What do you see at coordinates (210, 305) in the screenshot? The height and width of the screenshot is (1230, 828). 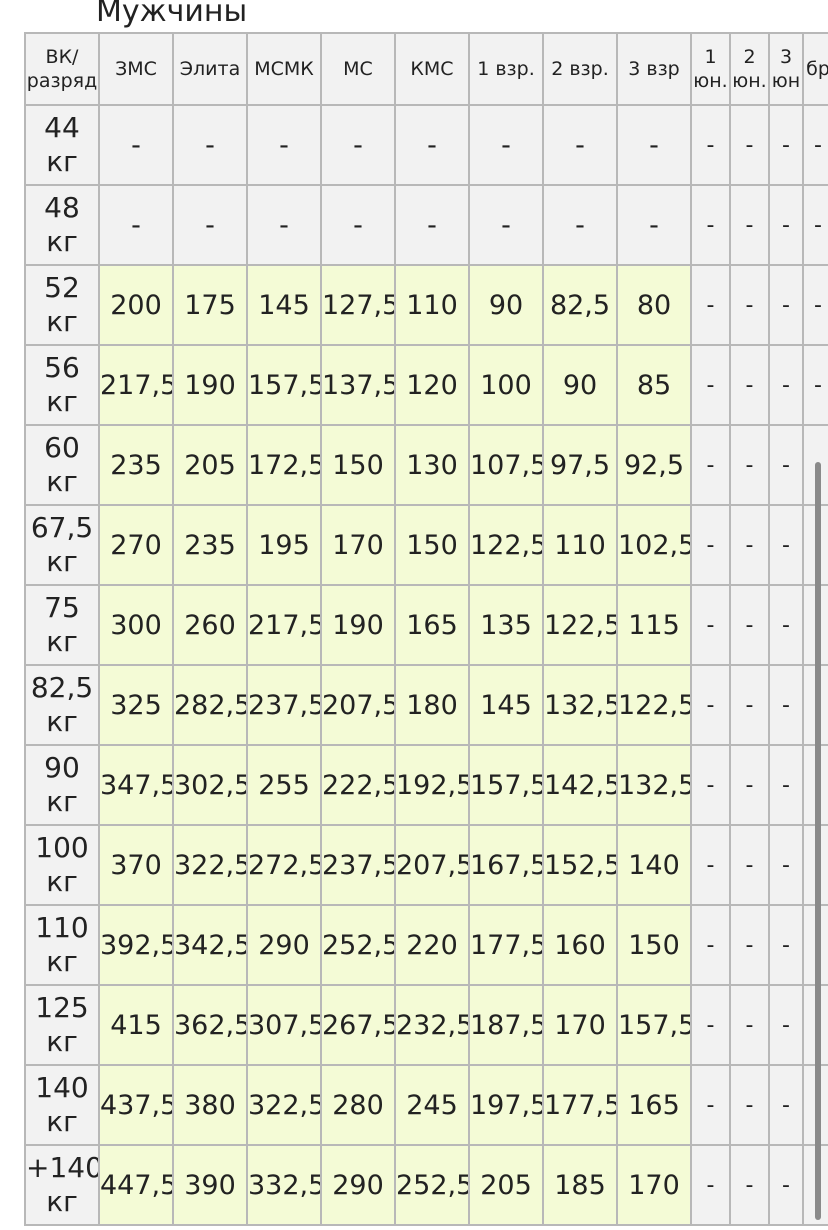 I see `table-cell: 175` at bounding box center [210, 305].